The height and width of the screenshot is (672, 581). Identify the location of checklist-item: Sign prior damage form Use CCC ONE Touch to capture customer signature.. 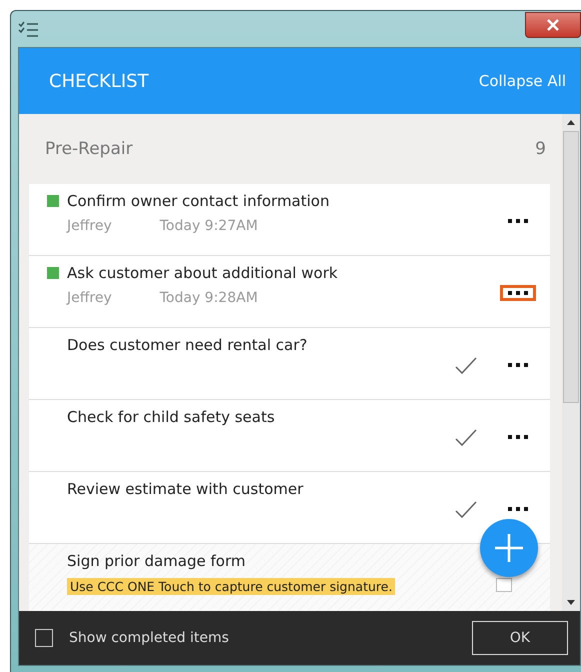
(289, 577).